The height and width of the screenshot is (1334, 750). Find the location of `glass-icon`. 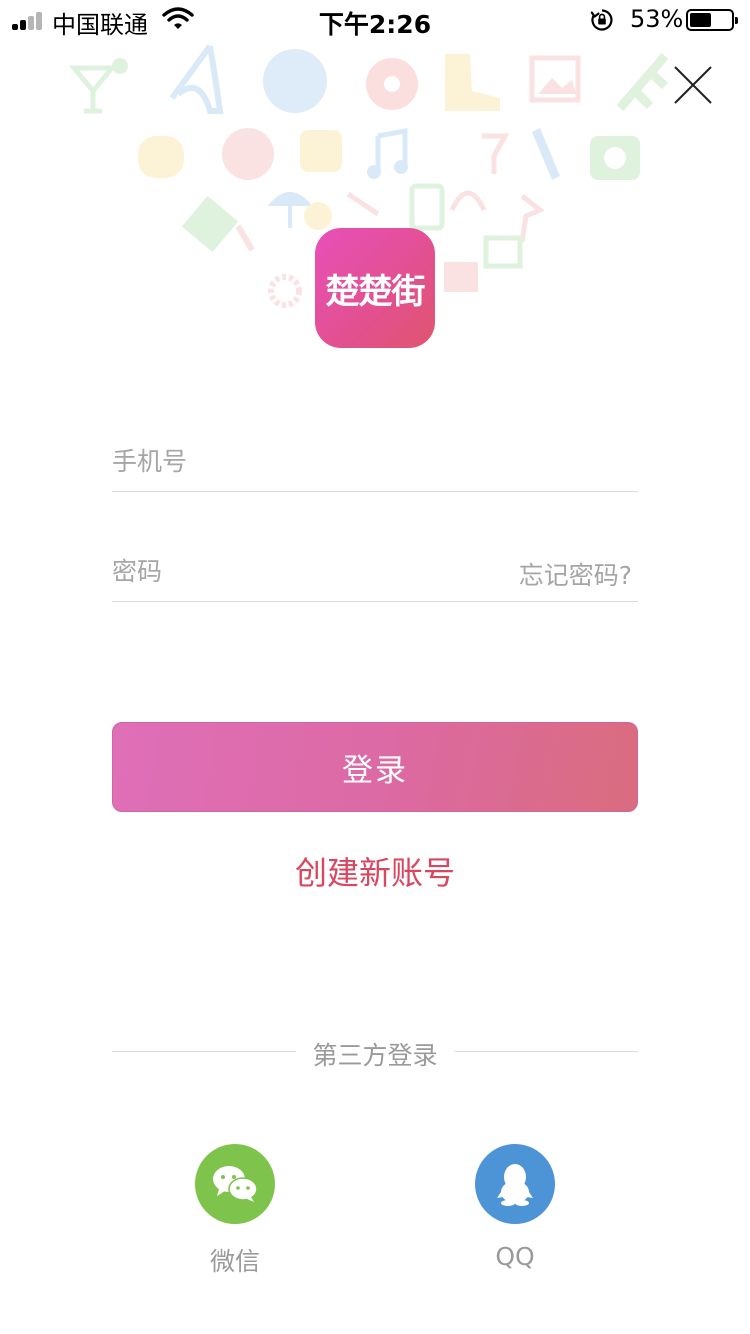

glass-icon is located at coordinates (496, 153).